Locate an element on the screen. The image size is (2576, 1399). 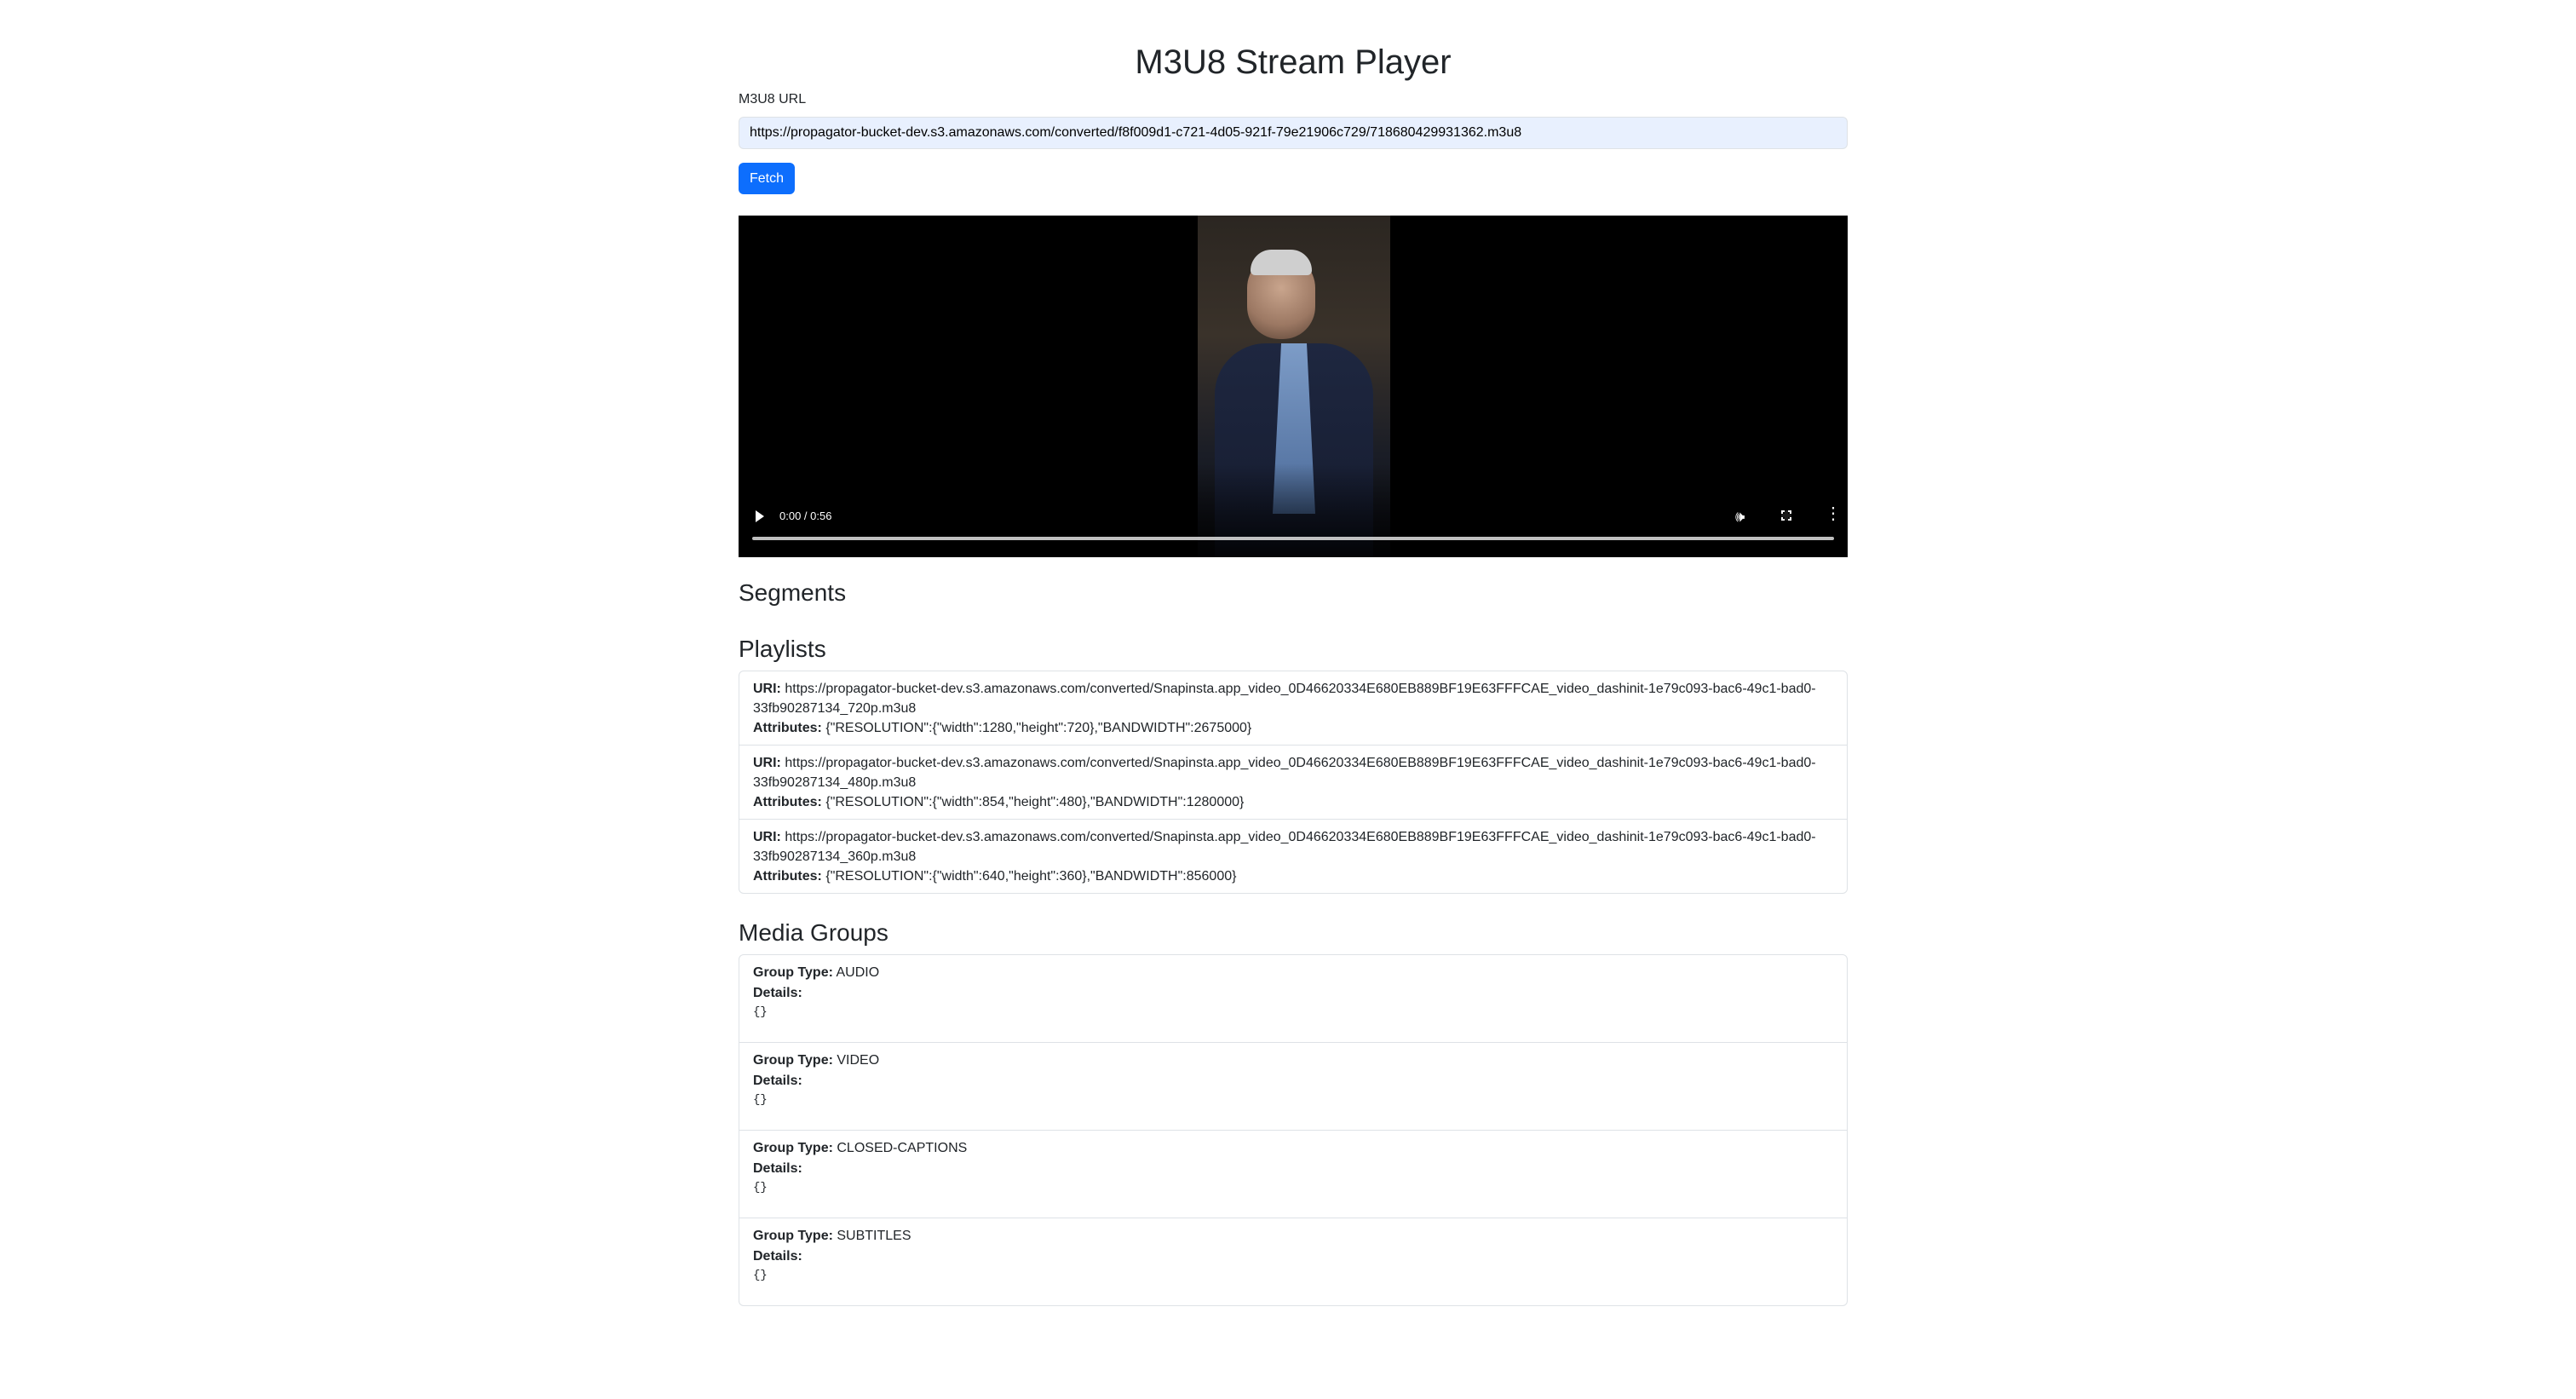
page-title: M3U8 Stream Player is located at coordinates (1293, 62).